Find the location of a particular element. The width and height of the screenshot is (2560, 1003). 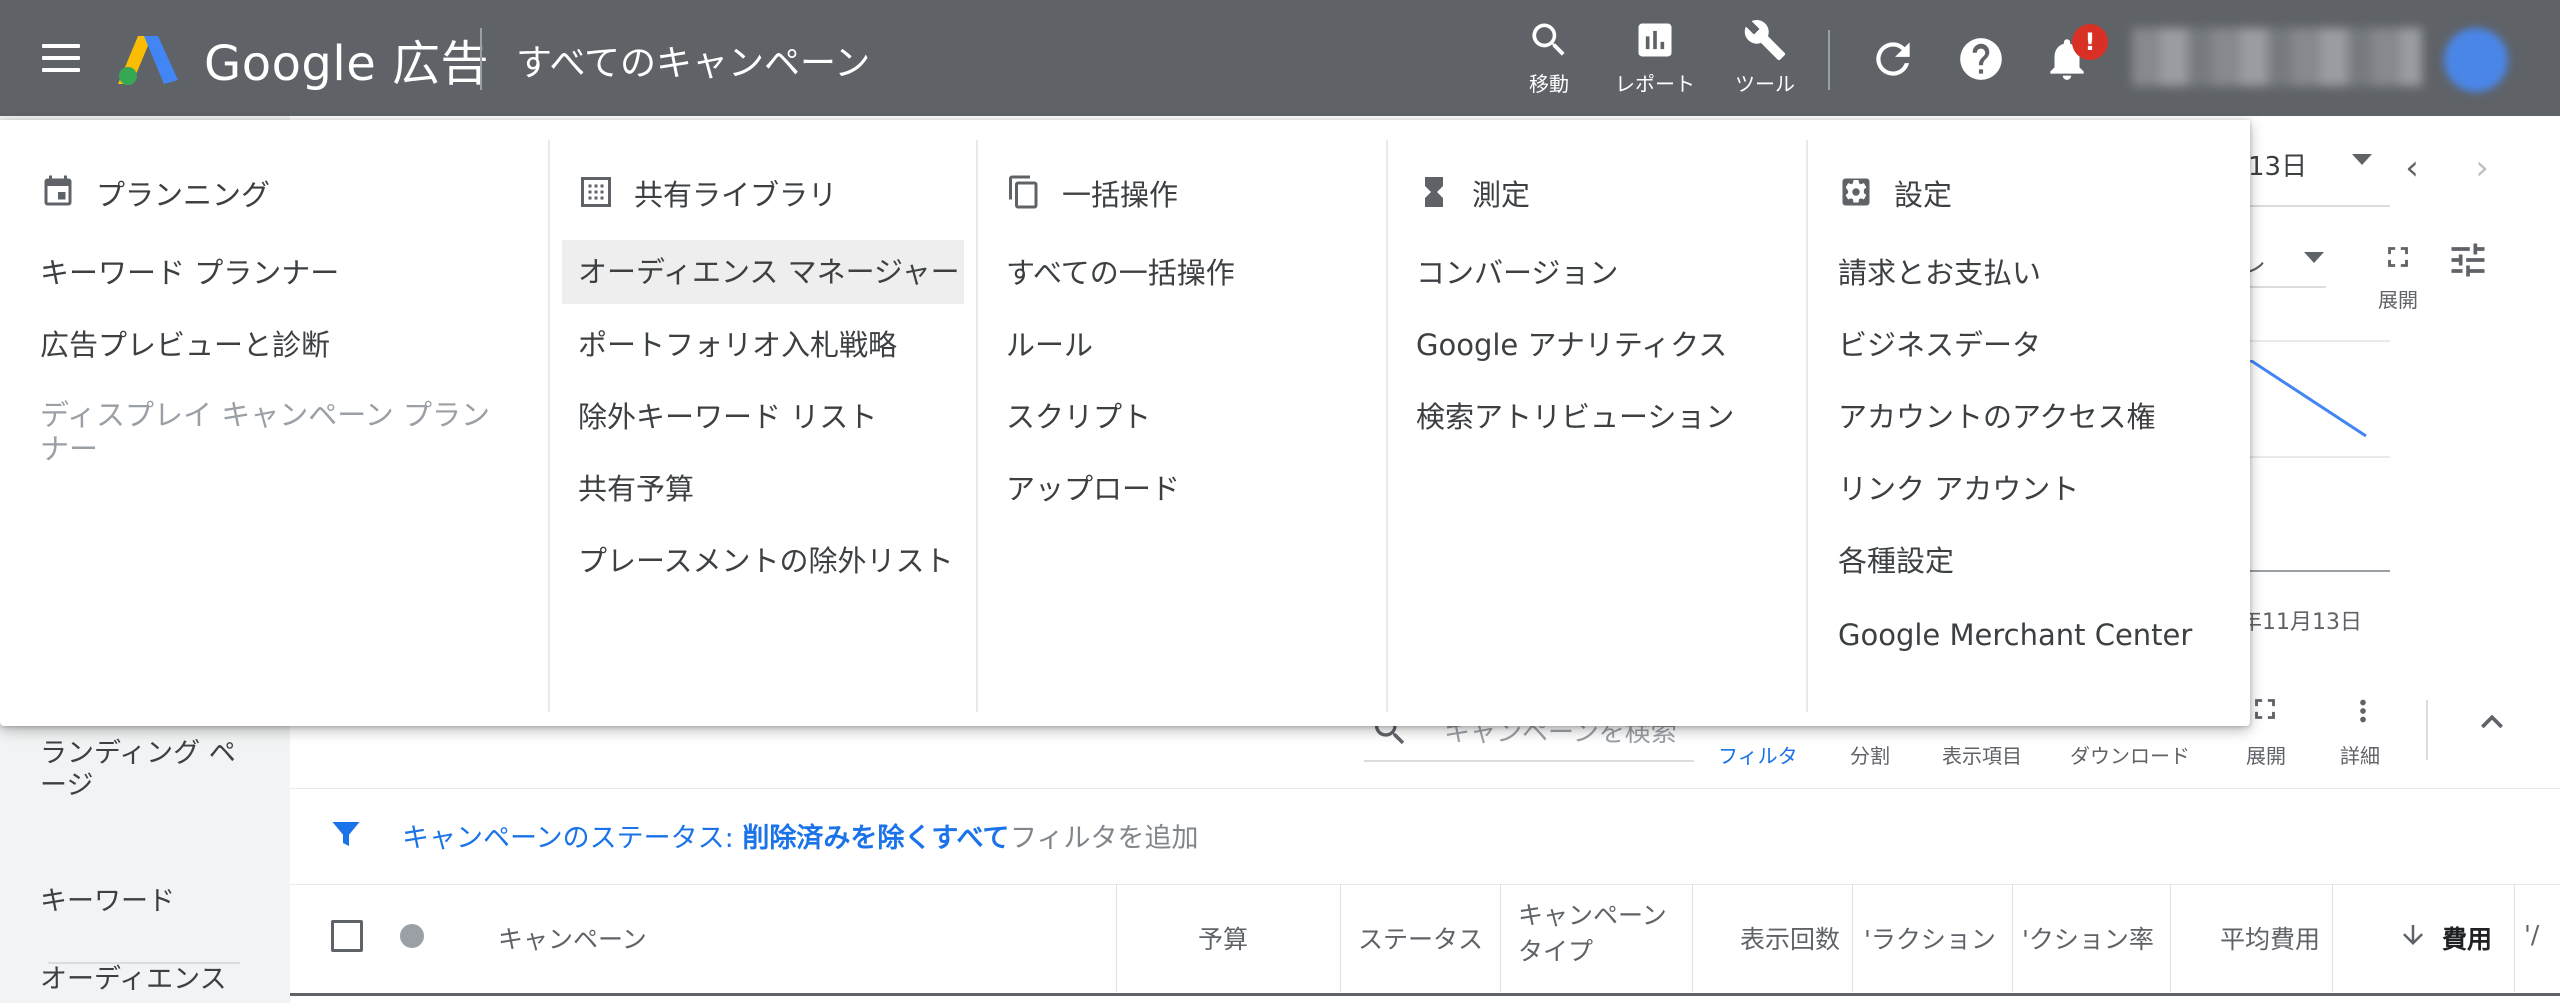

goto-label: 移動 is located at coordinates (1549, 84).